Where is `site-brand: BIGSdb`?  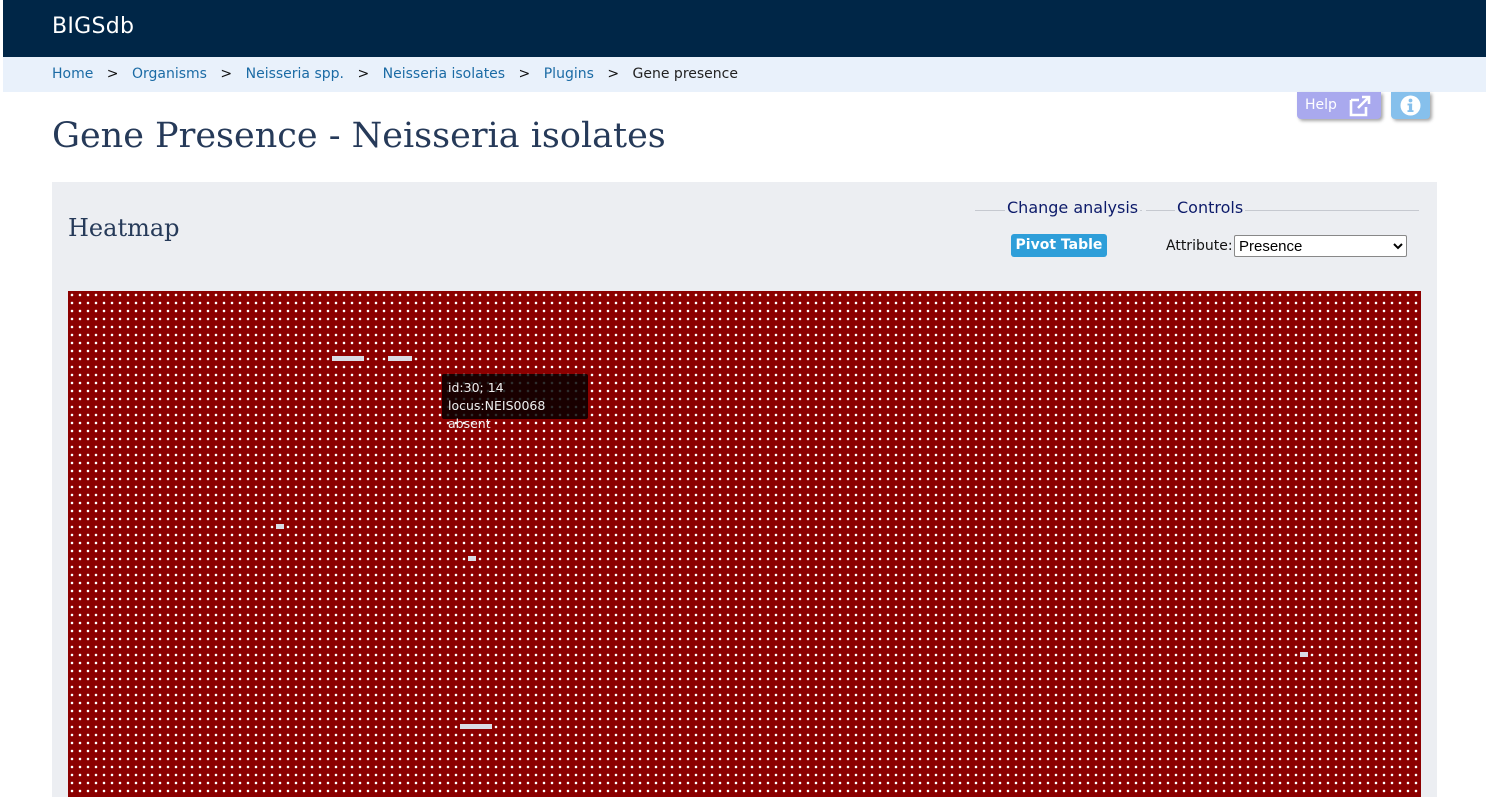 site-brand: BIGSdb is located at coordinates (93, 26).